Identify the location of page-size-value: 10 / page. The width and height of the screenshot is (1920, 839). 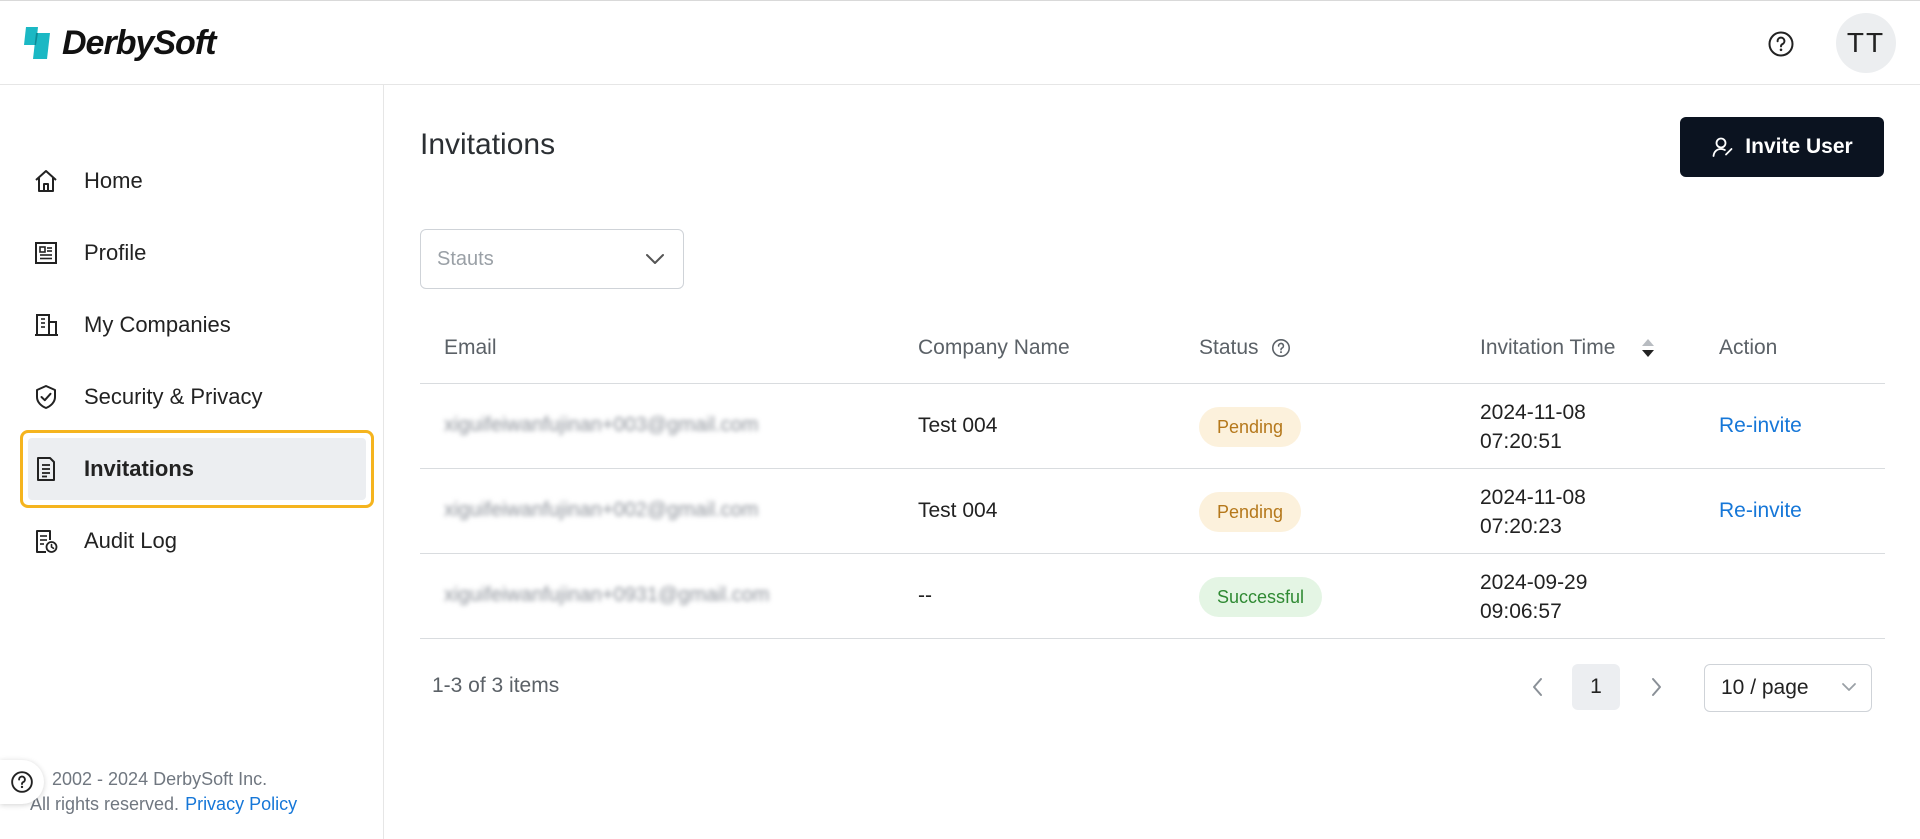
(1765, 687).